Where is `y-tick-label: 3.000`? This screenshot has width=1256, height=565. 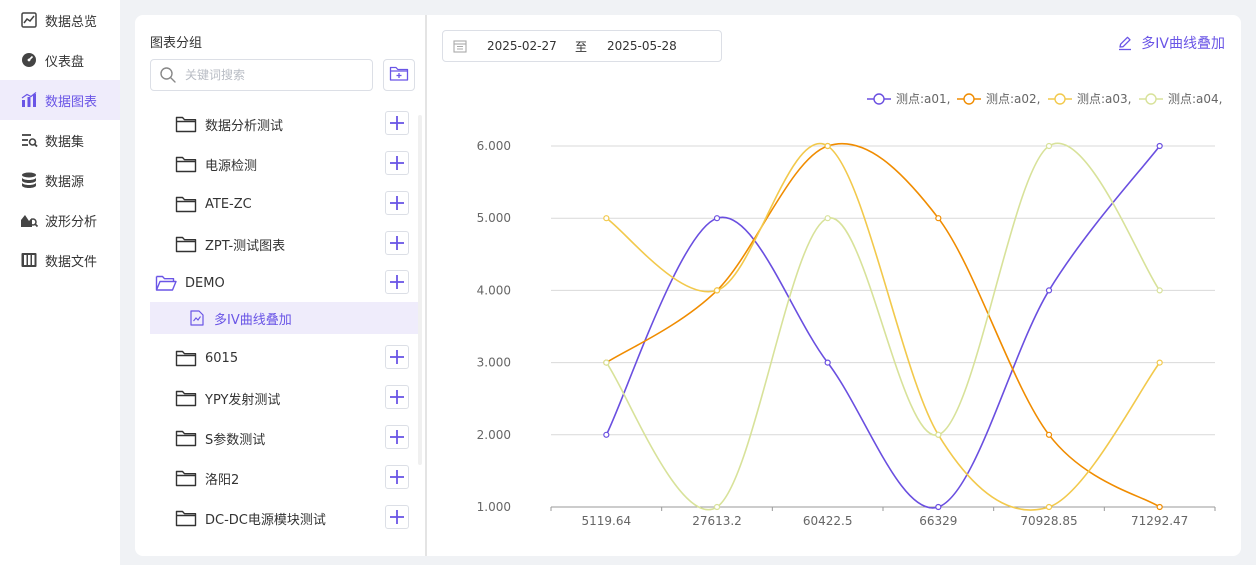
y-tick-label: 3.000 is located at coordinates (494, 363).